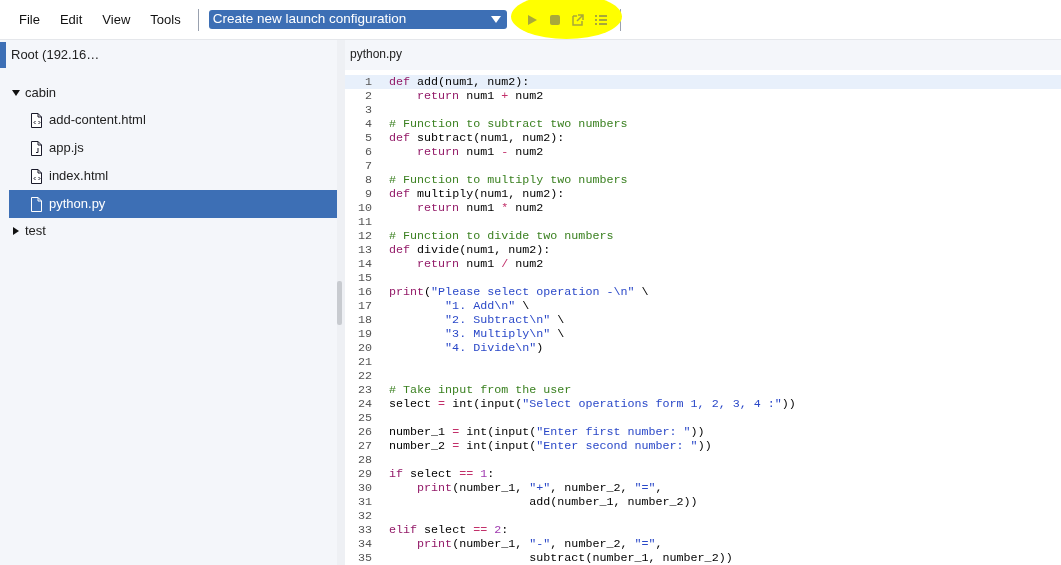 The width and height of the screenshot is (1061, 565). I want to click on code-line: # Function to subtract two numbers, so click(508, 124).